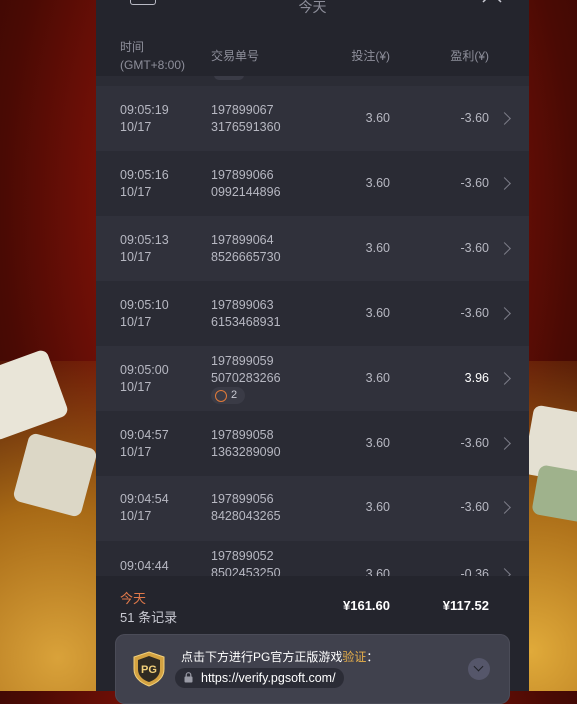  Describe the element at coordinates (242, 556) in the screenshot. I see `row-order-id: 197899052` at that location.